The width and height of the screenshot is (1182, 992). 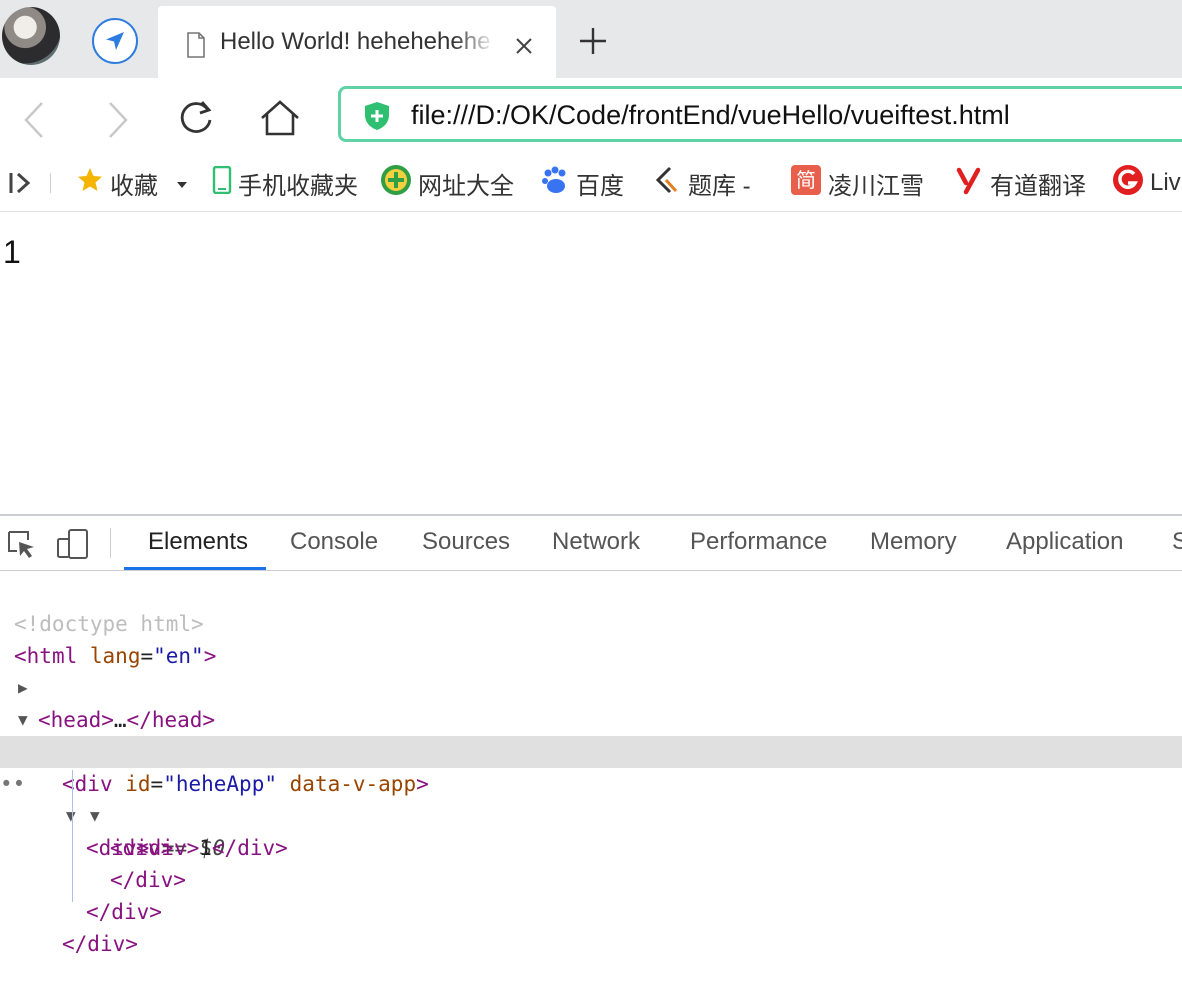 I want to click on tree-indent-guide, so click(x=72, y=836).